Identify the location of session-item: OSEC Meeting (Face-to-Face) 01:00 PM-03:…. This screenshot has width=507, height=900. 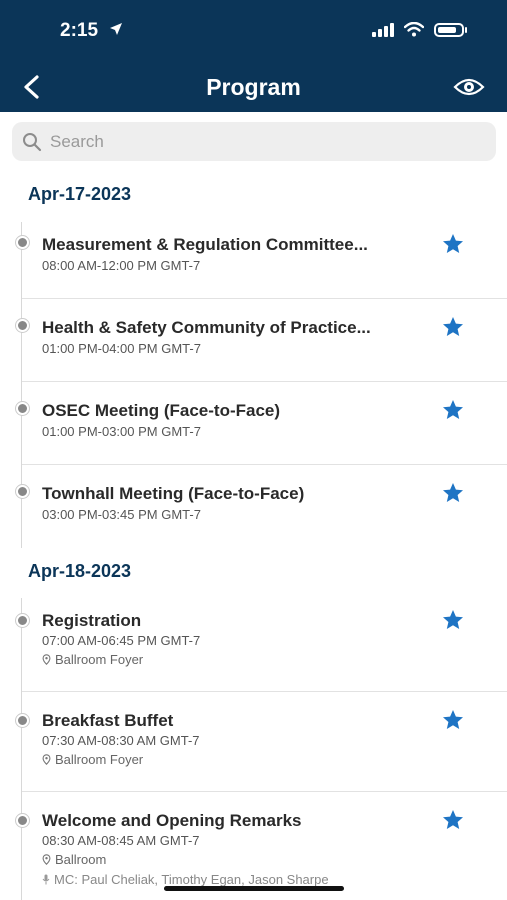
(253, 426).